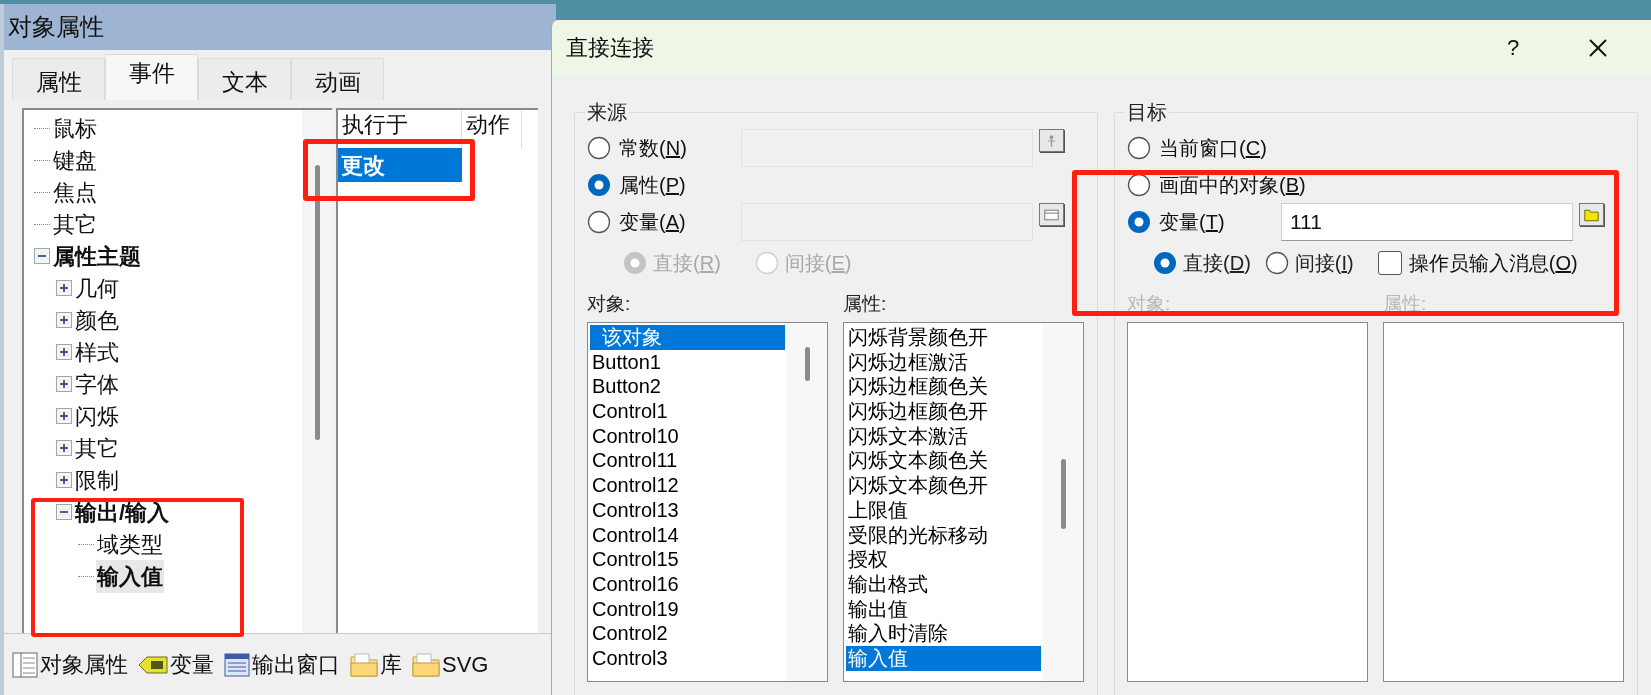  Describe the element at coordinates (943, 559) in the screenshot. I see `list-item: 授权` at that location.